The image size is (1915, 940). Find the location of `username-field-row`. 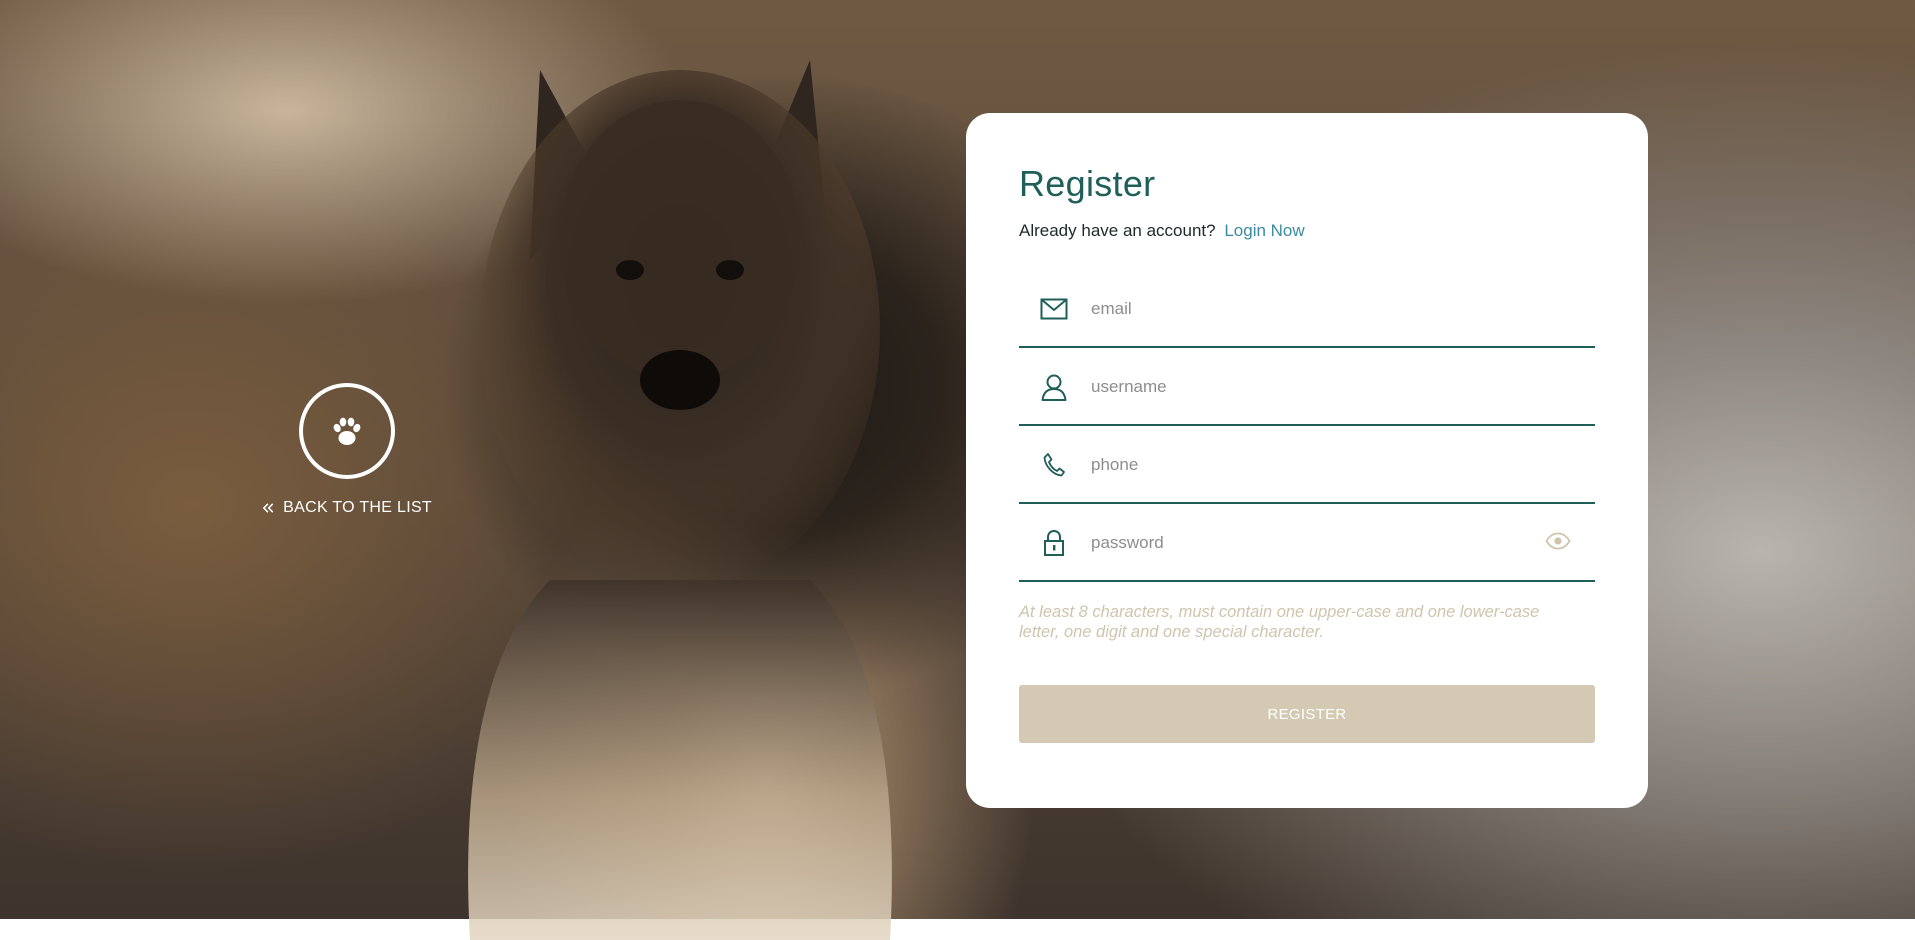

username-field-row is located at coordinates (1307, 388).